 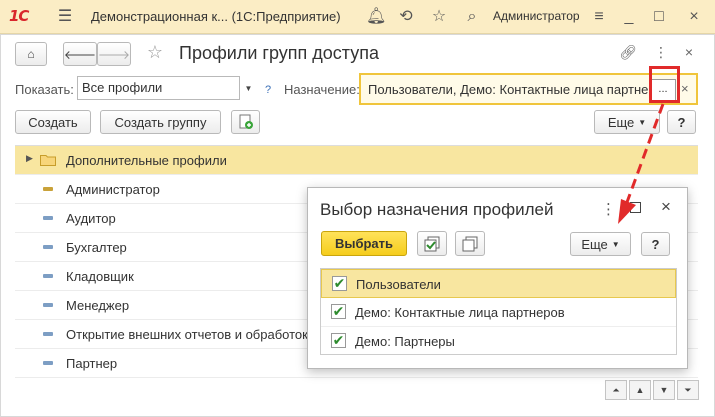 What do you see at coordinates (364, 243) in the screenshot?
I see `select-button: Выбрать` at bounding box center [364, 243].